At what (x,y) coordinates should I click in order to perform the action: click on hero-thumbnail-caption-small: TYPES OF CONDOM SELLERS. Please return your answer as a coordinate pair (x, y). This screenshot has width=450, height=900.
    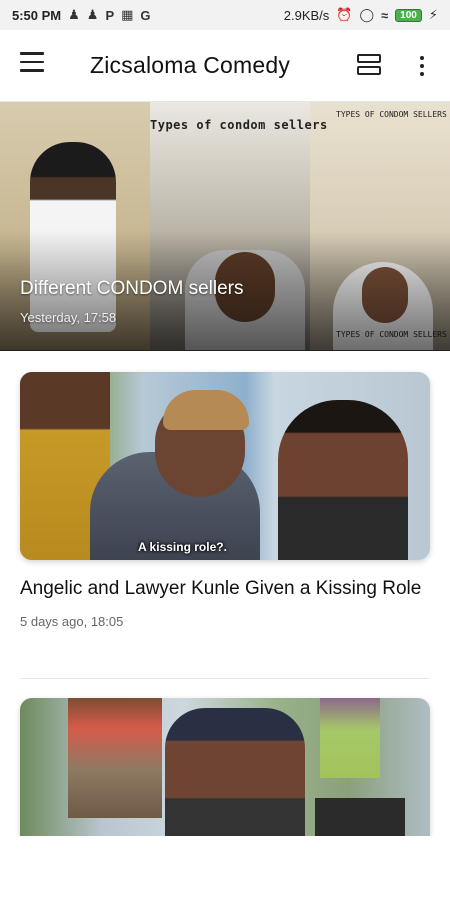
    Looking at the image, I should click on (391, 114).